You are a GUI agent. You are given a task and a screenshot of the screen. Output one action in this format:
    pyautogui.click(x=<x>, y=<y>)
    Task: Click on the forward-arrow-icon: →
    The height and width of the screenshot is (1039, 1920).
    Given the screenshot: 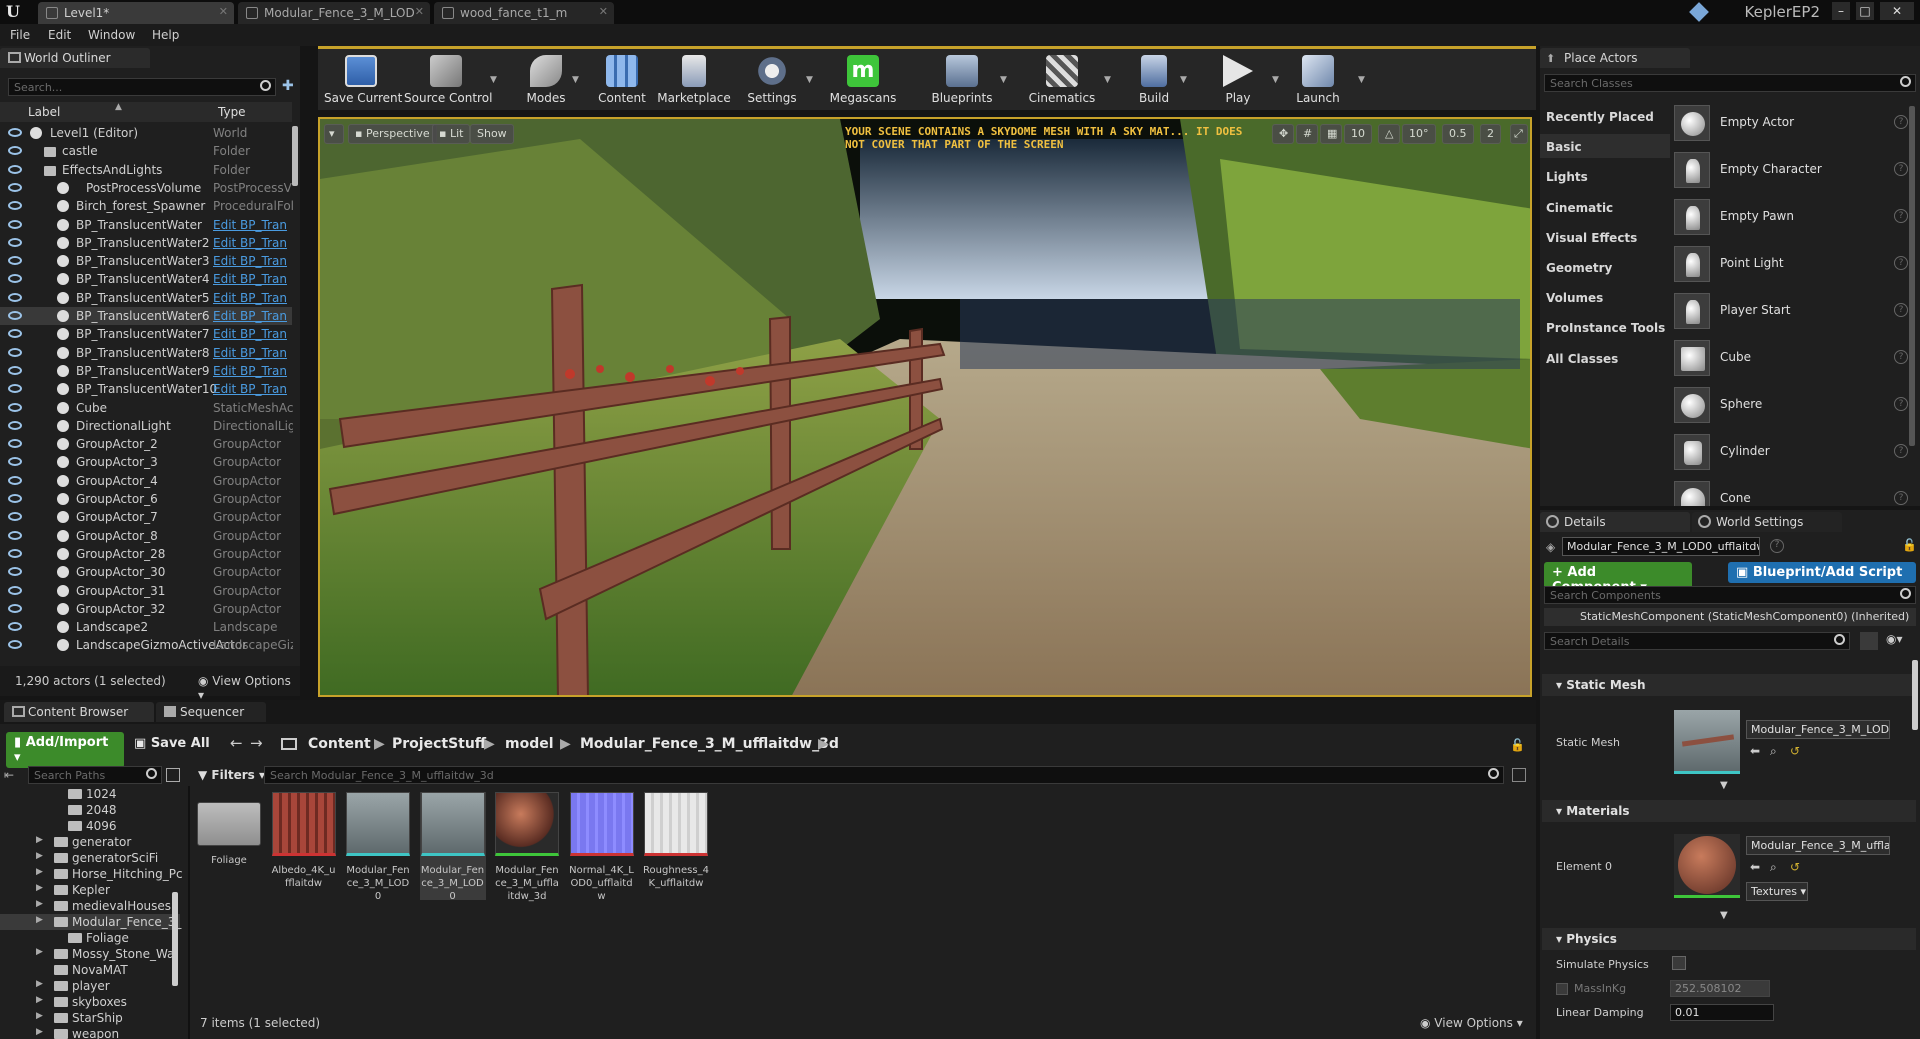 What is the action you would take?
    pyautogui.click(x=256, y=743)
    